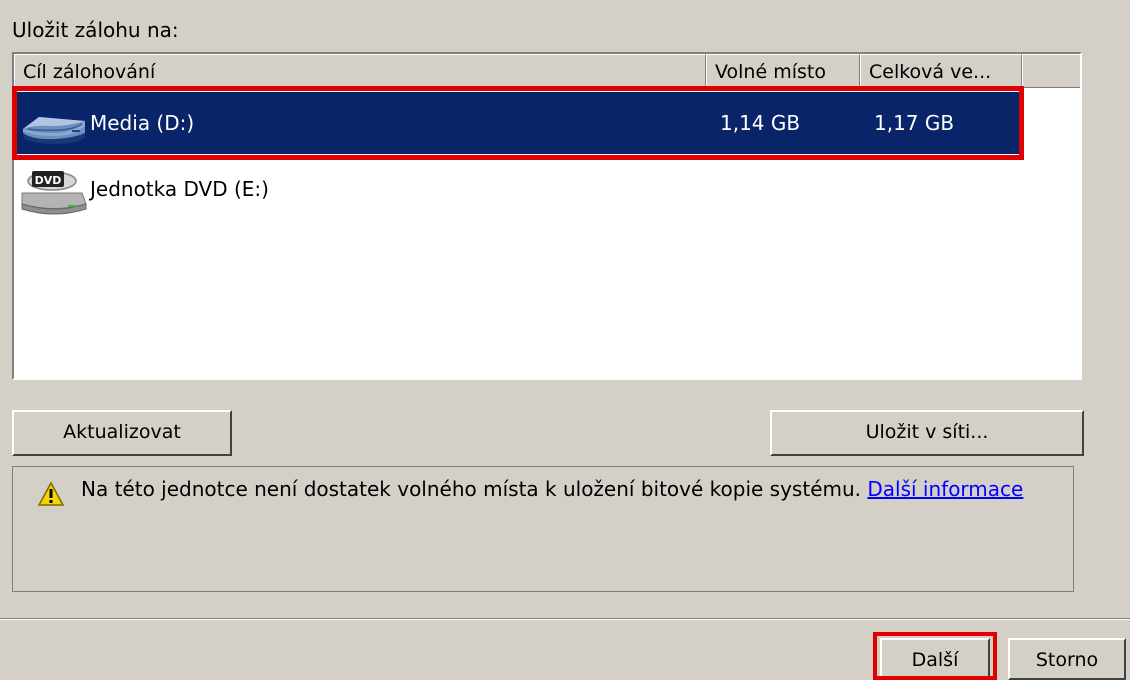  What do you see at coordinates (142, 123) in the screenshot?
I see `drive-name: Media (D:)` at bounding box center [142, 123].